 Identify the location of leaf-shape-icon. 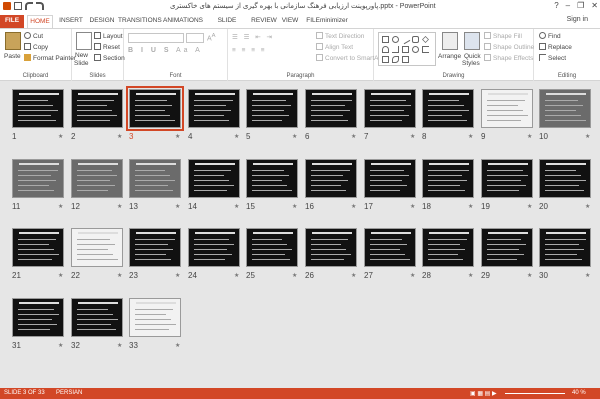
(395, 59).